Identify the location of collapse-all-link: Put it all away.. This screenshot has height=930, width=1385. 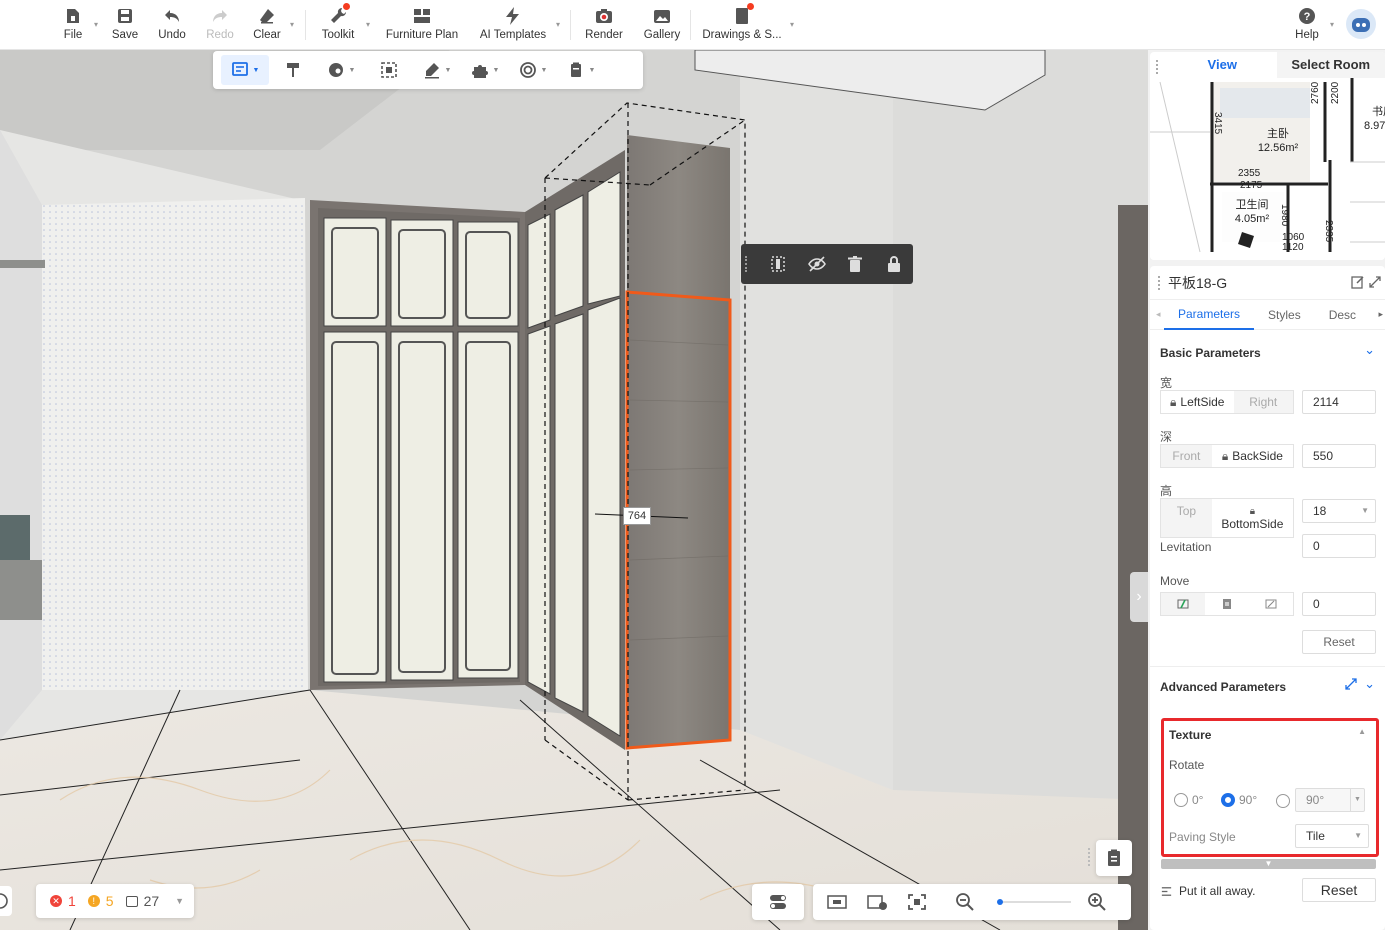
(1207, 891).